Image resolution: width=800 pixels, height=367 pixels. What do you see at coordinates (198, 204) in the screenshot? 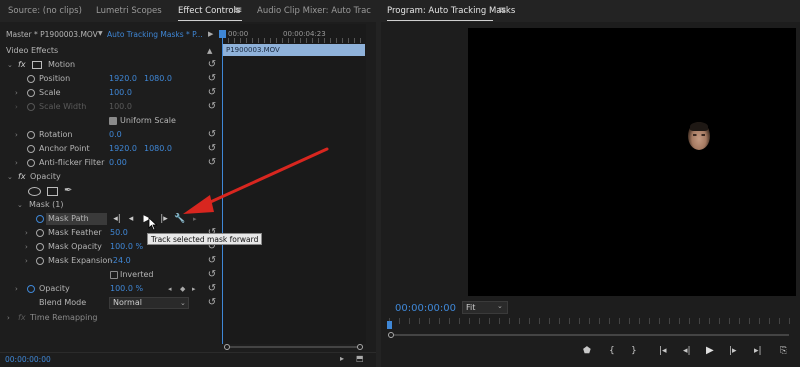
I see `annotation-arrow-head` at bounding box center [198, 204].